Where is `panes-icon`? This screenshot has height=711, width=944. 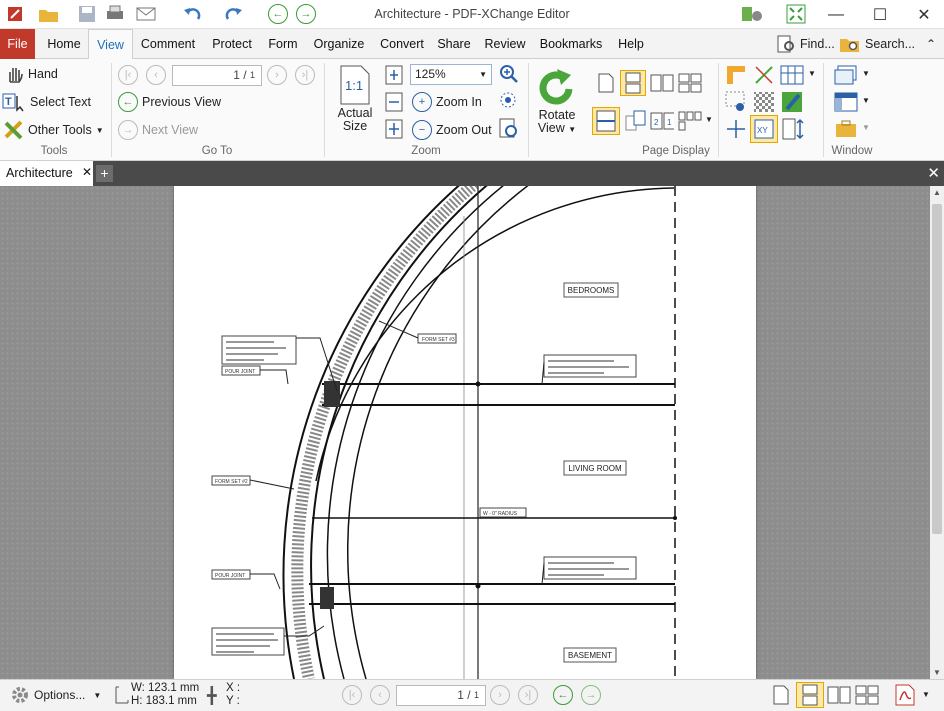 panes-icon is located at coordinates (846, 102).